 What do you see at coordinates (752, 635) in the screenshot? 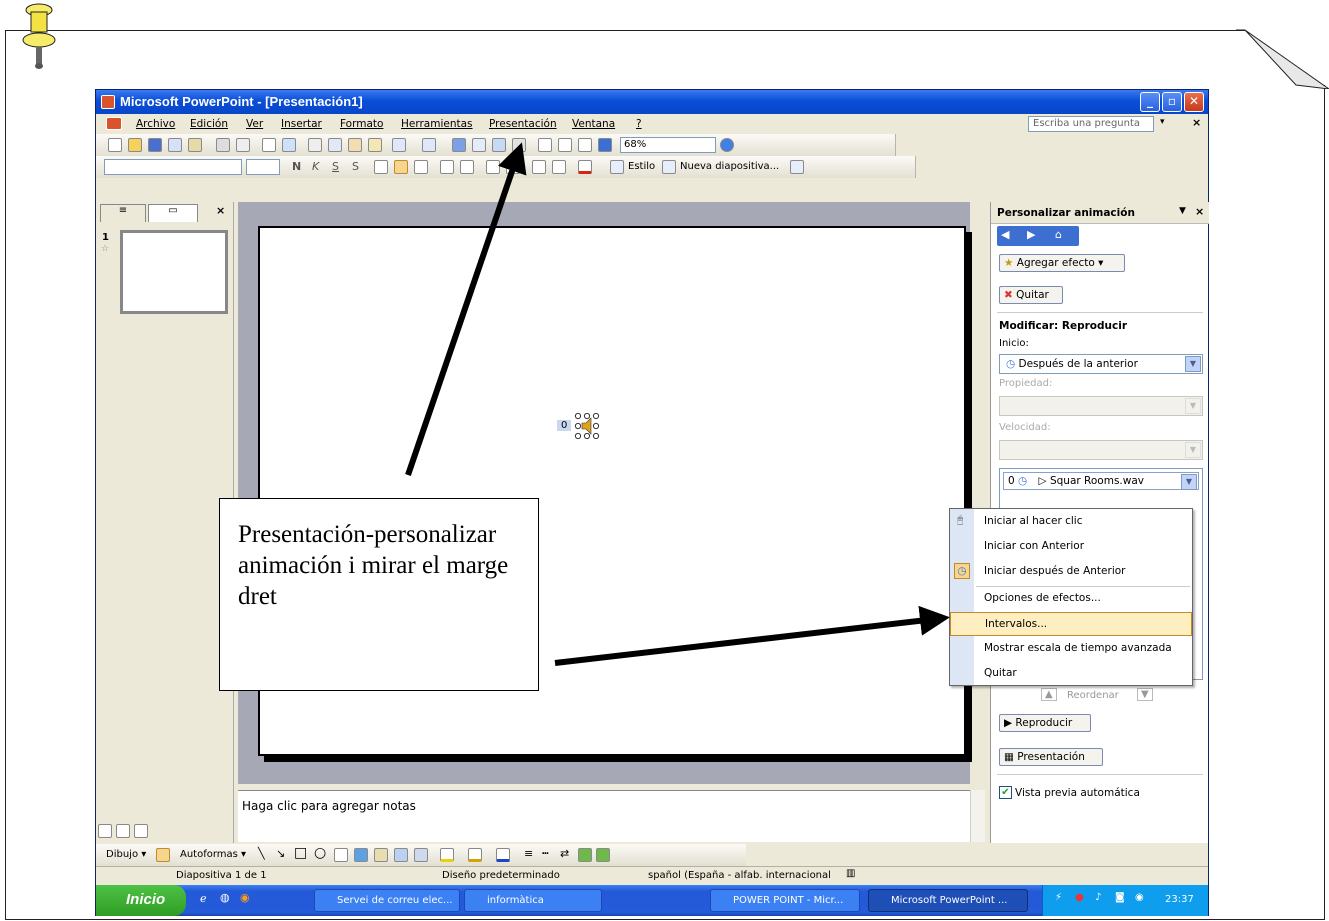
I see `arrow-to-intervalos` at bounding box center [752, 635].